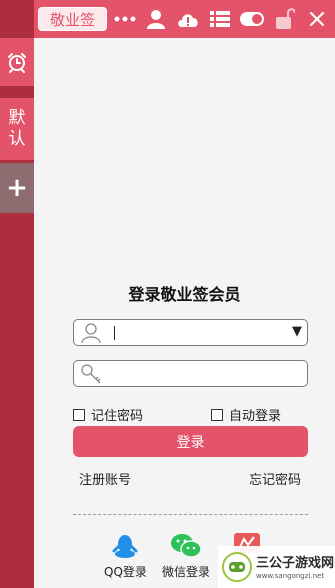  What do you see at coordinates (195, 332) in the screenshot?
I see `username-input` at bounding box center [195, 332].